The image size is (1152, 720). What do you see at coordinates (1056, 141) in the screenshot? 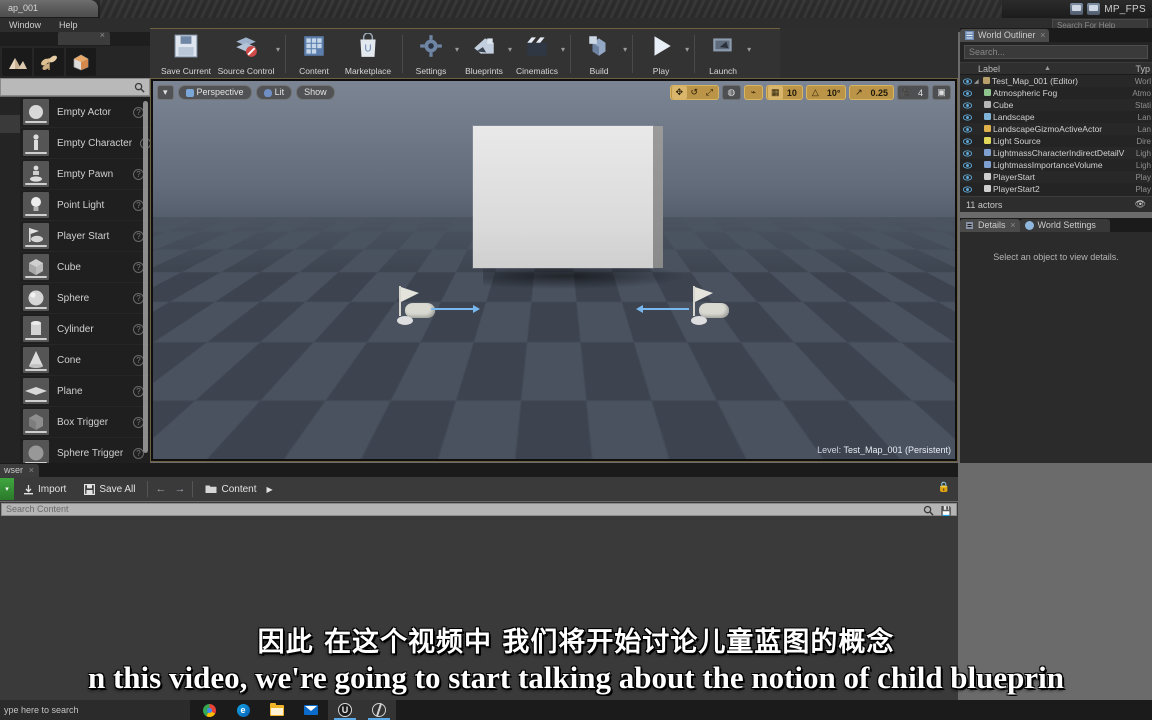
I see `outliner-row: Light Source Dire` at bounding box center [1056, 141].